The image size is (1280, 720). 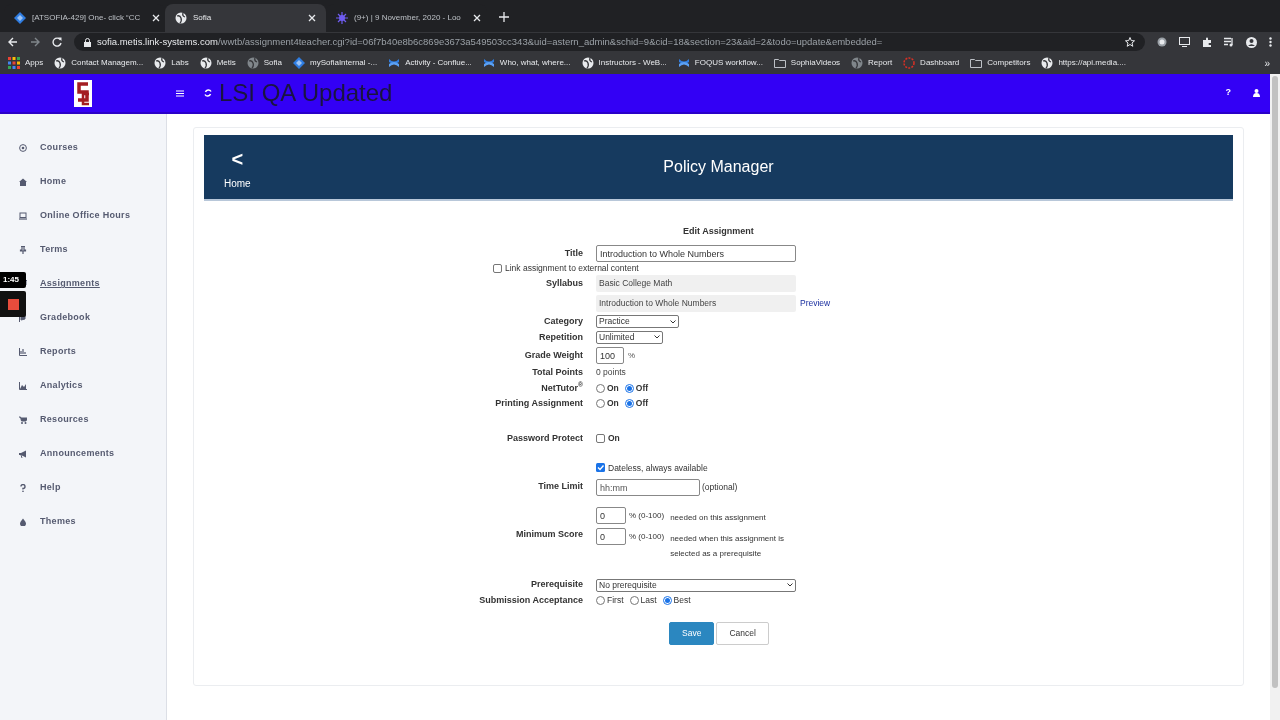 What do you see at coordinates (563, 321) in the screenshot?
I see `field-label: Category` at bounding box center [563, 321].